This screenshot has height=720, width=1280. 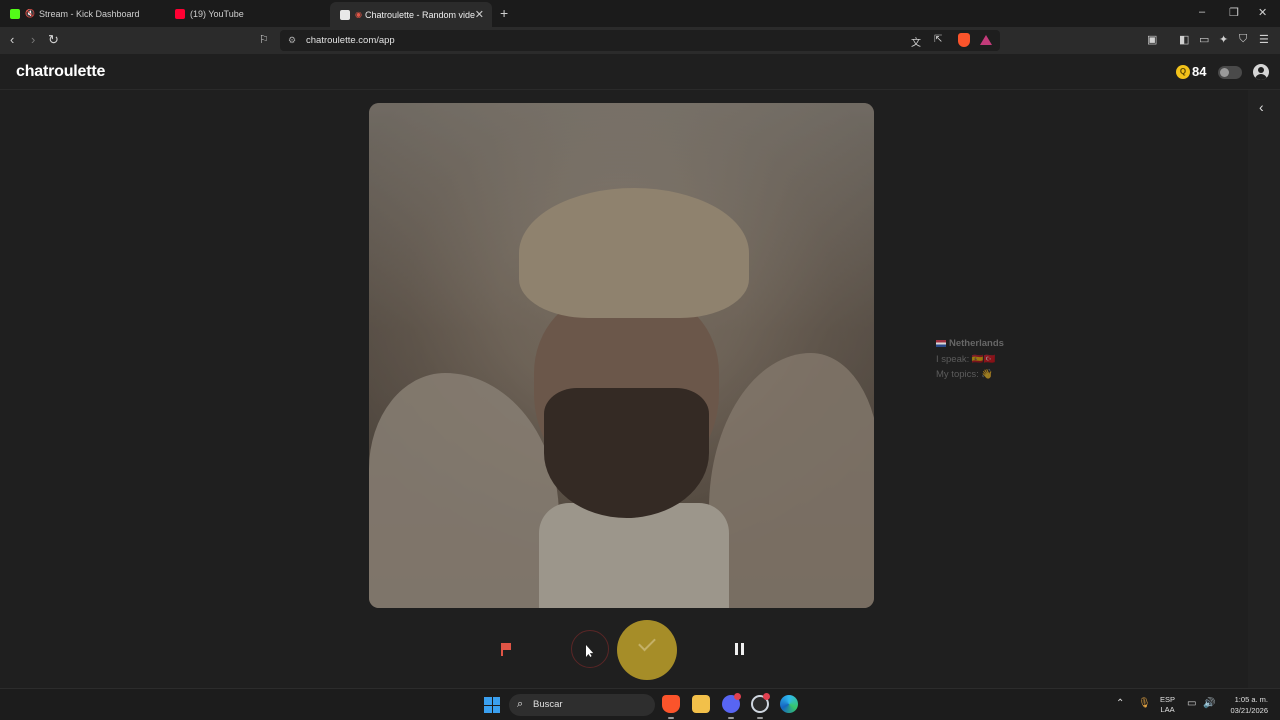 What do you see at coordinates (590, 649) in the screenshot?
I see `stop-button` at bounding box center [590, 649].